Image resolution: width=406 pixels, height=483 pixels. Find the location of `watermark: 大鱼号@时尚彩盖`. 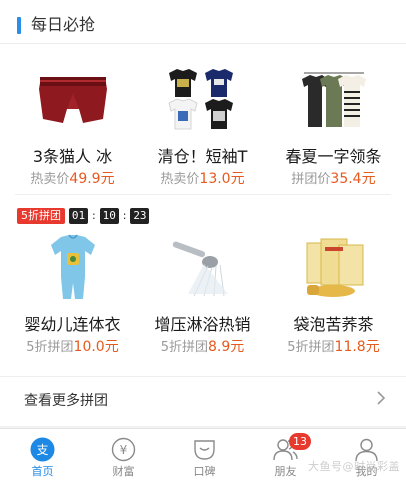

watermark: 大鱼号@时尚彩盖 is located at coordinates (354, 466).